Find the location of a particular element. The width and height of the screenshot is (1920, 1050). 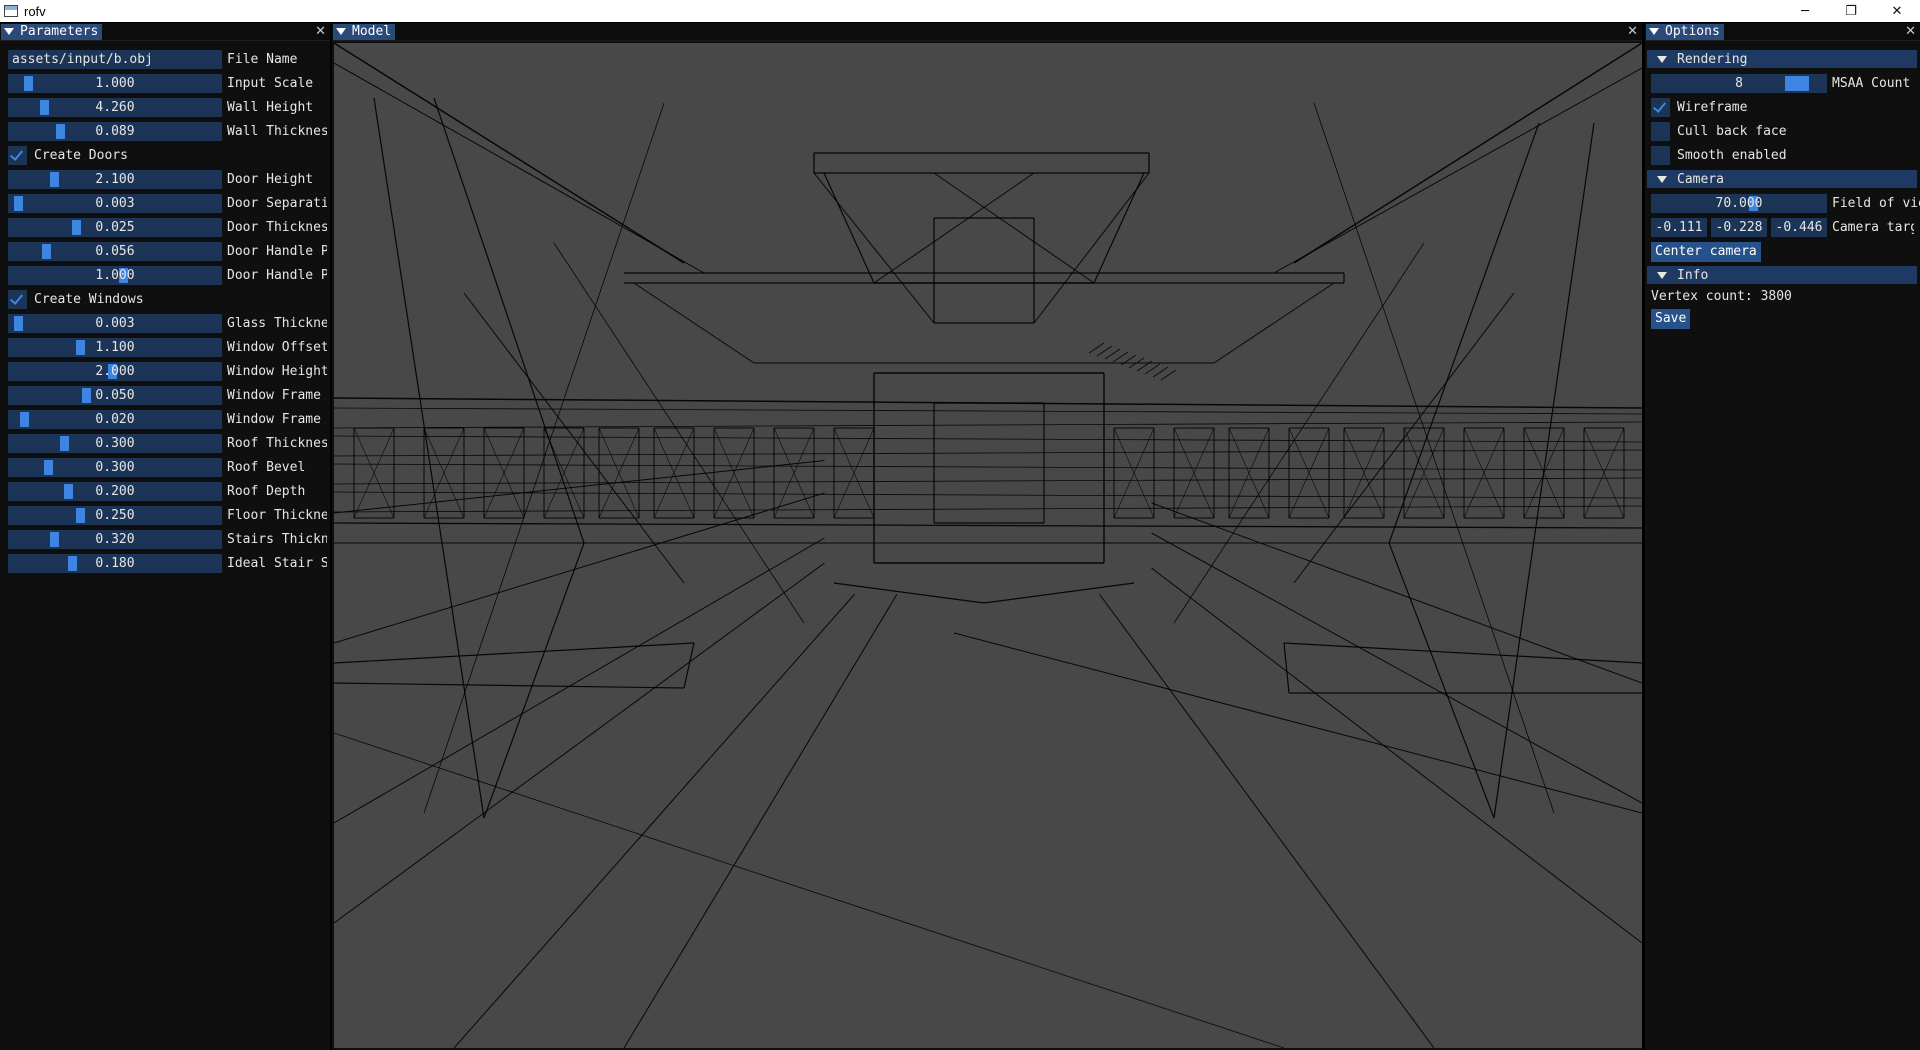

roof-thickness-5-label: Roof Thickness is located at coordinates (277, 443).